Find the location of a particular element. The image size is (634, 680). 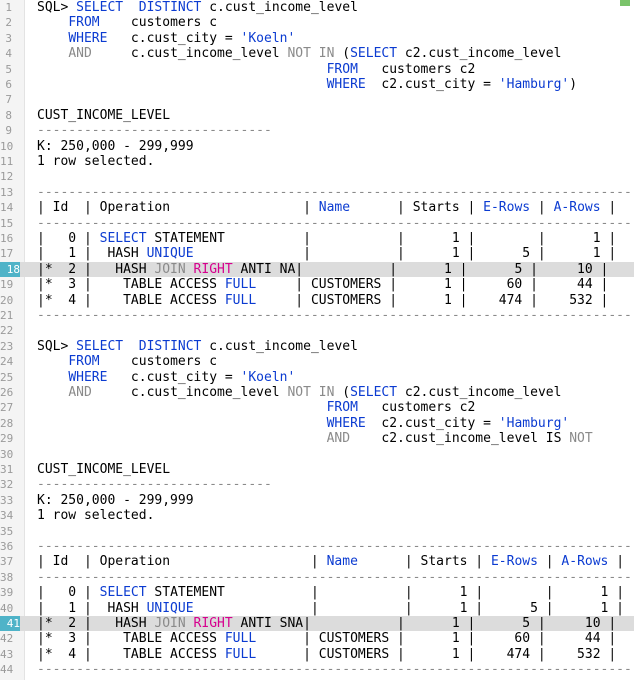

code-line: 5 FROM customers c2 is located at coordinates (317, 69).